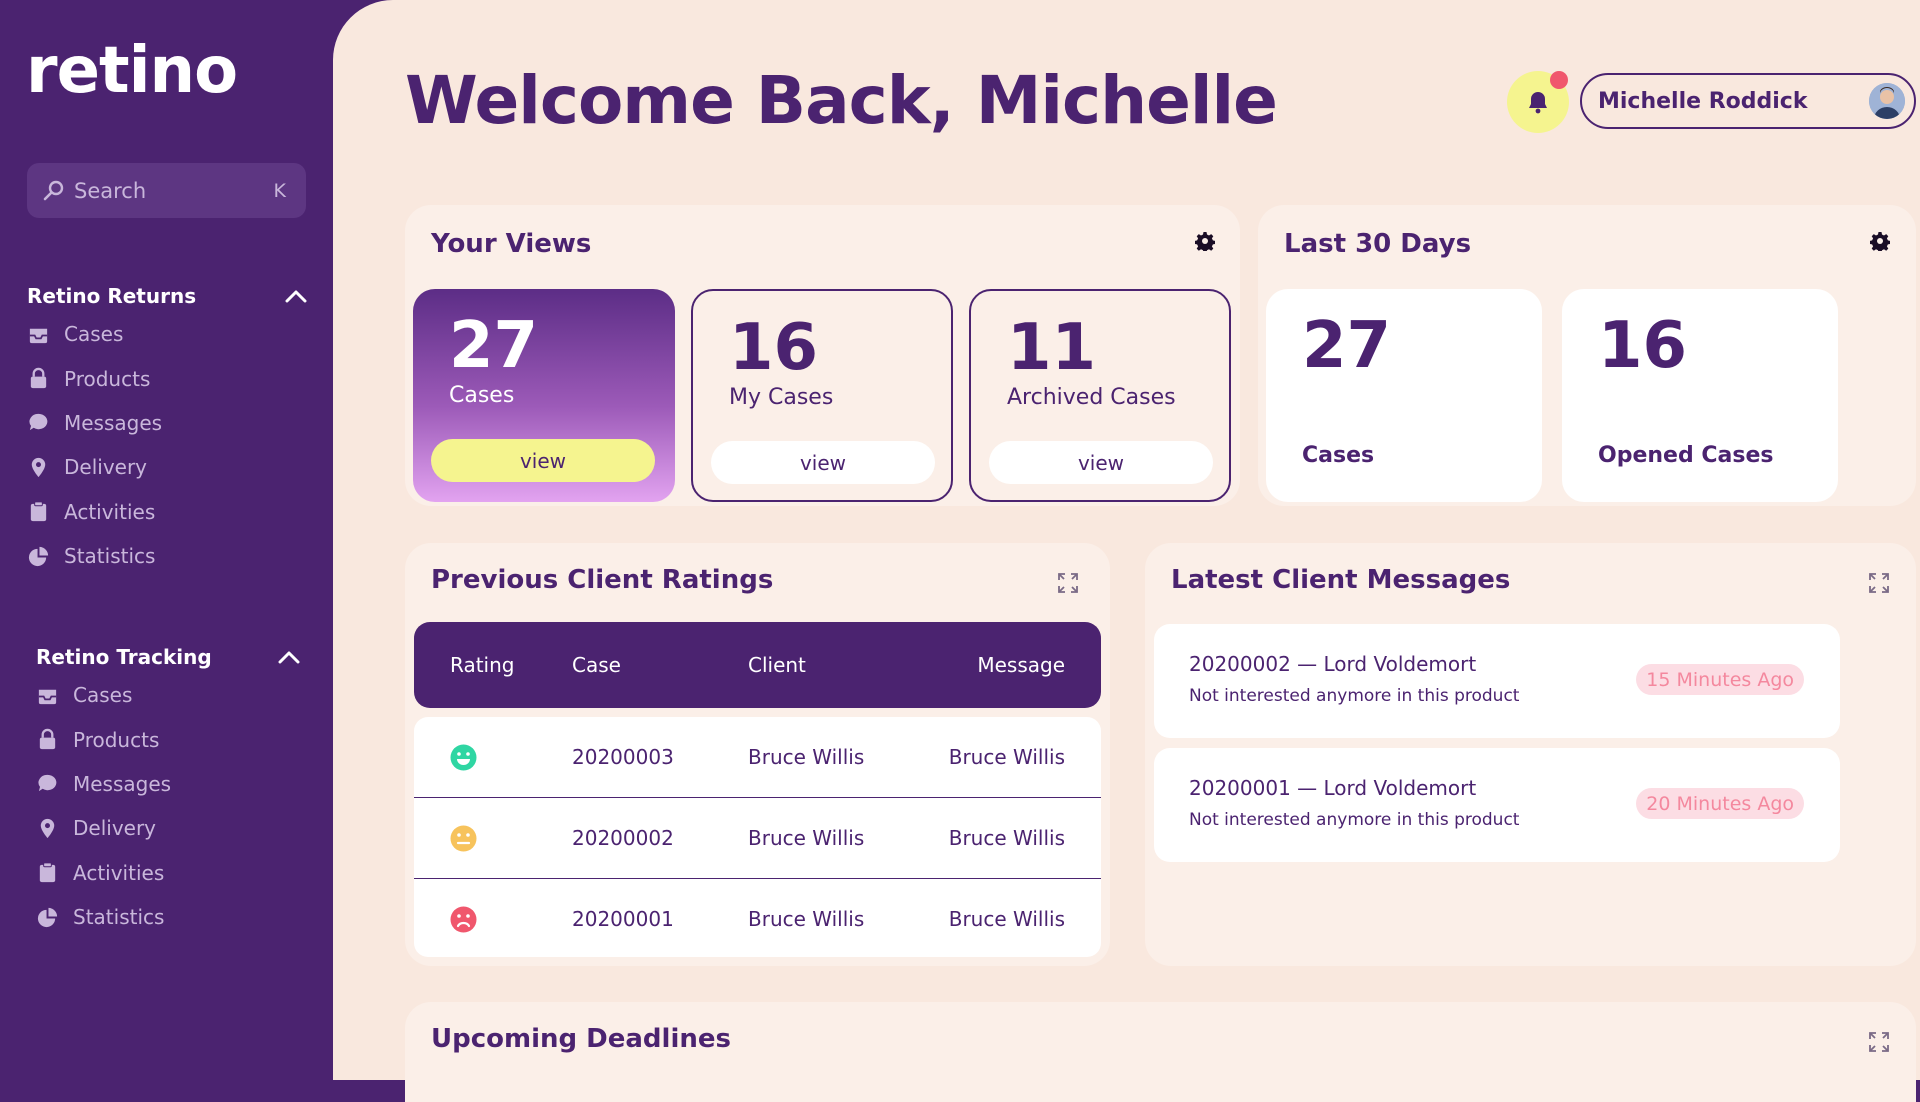  What do you see at coordinates (166, 190) in the screenshot?
I see `search-input: Search K` at bounding box center [166, 190].